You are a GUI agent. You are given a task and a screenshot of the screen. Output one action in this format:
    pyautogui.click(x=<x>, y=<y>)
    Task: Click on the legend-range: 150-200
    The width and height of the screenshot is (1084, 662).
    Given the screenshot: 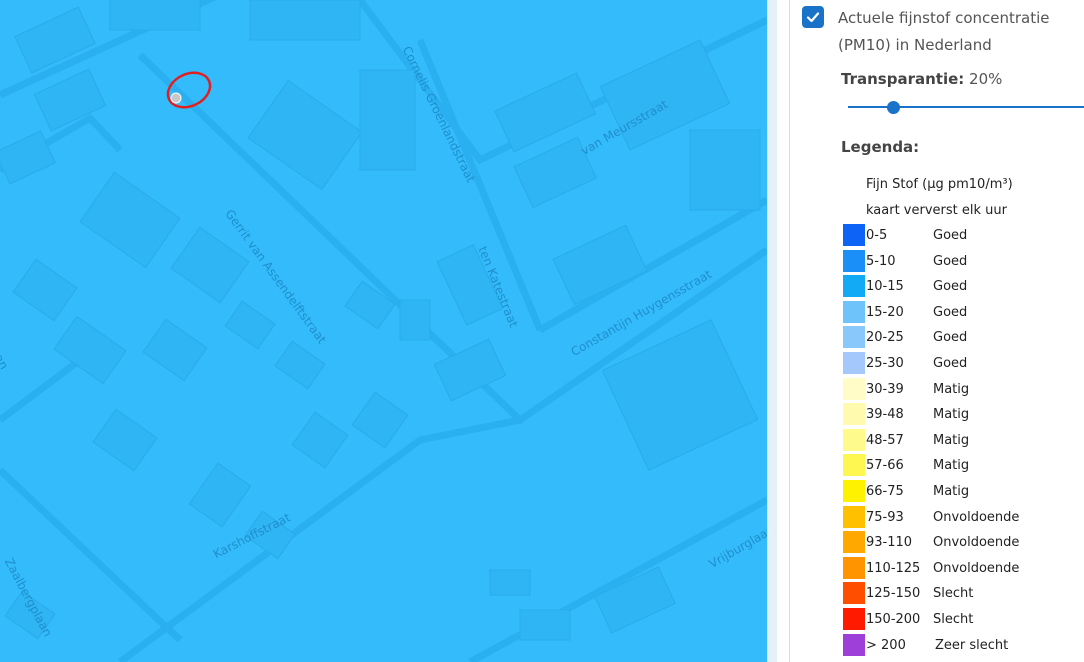 What is the action you would take?
    pyautogui.click(x=893, y=619)
    